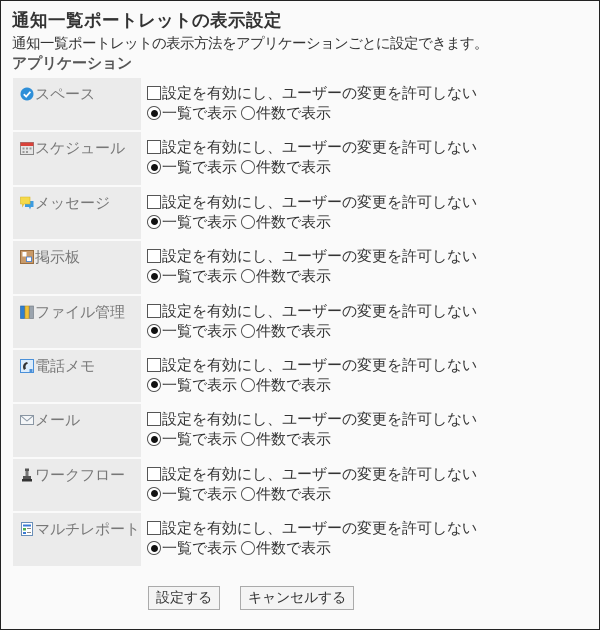 The image size is (600, 630). Describe the element at coordinates (72, 63) in the screenshot. I see `section-label: アプリケーション` at that location.